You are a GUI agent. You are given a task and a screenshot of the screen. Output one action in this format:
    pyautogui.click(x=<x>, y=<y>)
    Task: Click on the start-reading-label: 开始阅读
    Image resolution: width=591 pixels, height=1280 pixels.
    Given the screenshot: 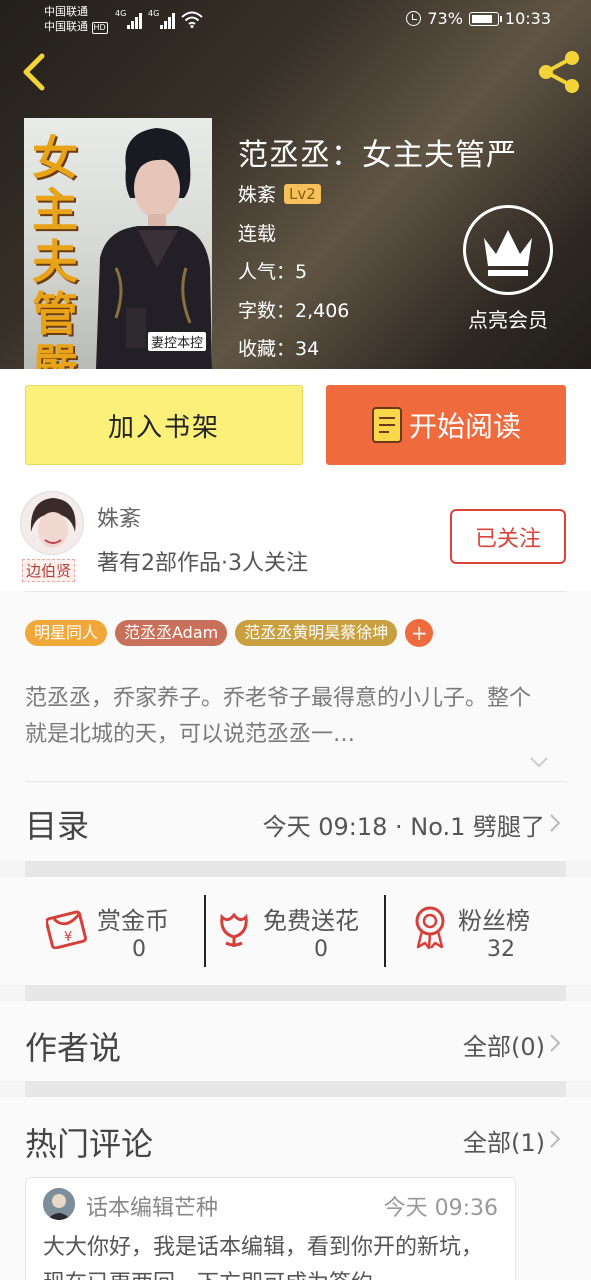 What is the action you would take?
    pyautogui.click(x=464, y=426)
    